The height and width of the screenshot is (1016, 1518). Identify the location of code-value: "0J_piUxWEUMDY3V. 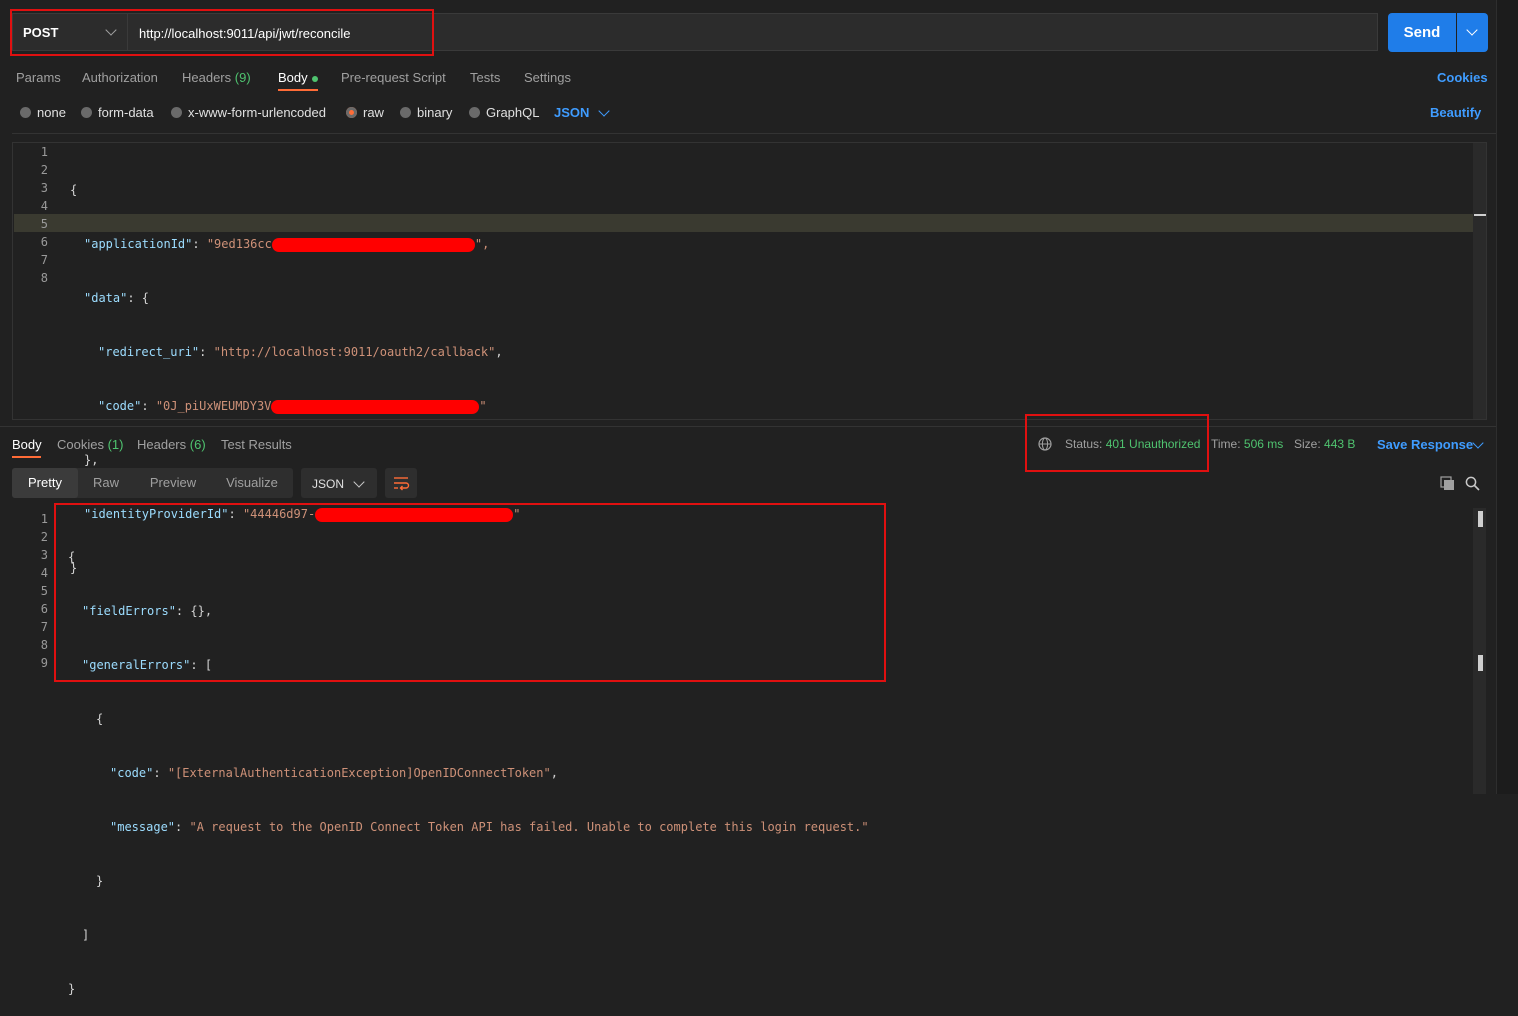
(213, 406).